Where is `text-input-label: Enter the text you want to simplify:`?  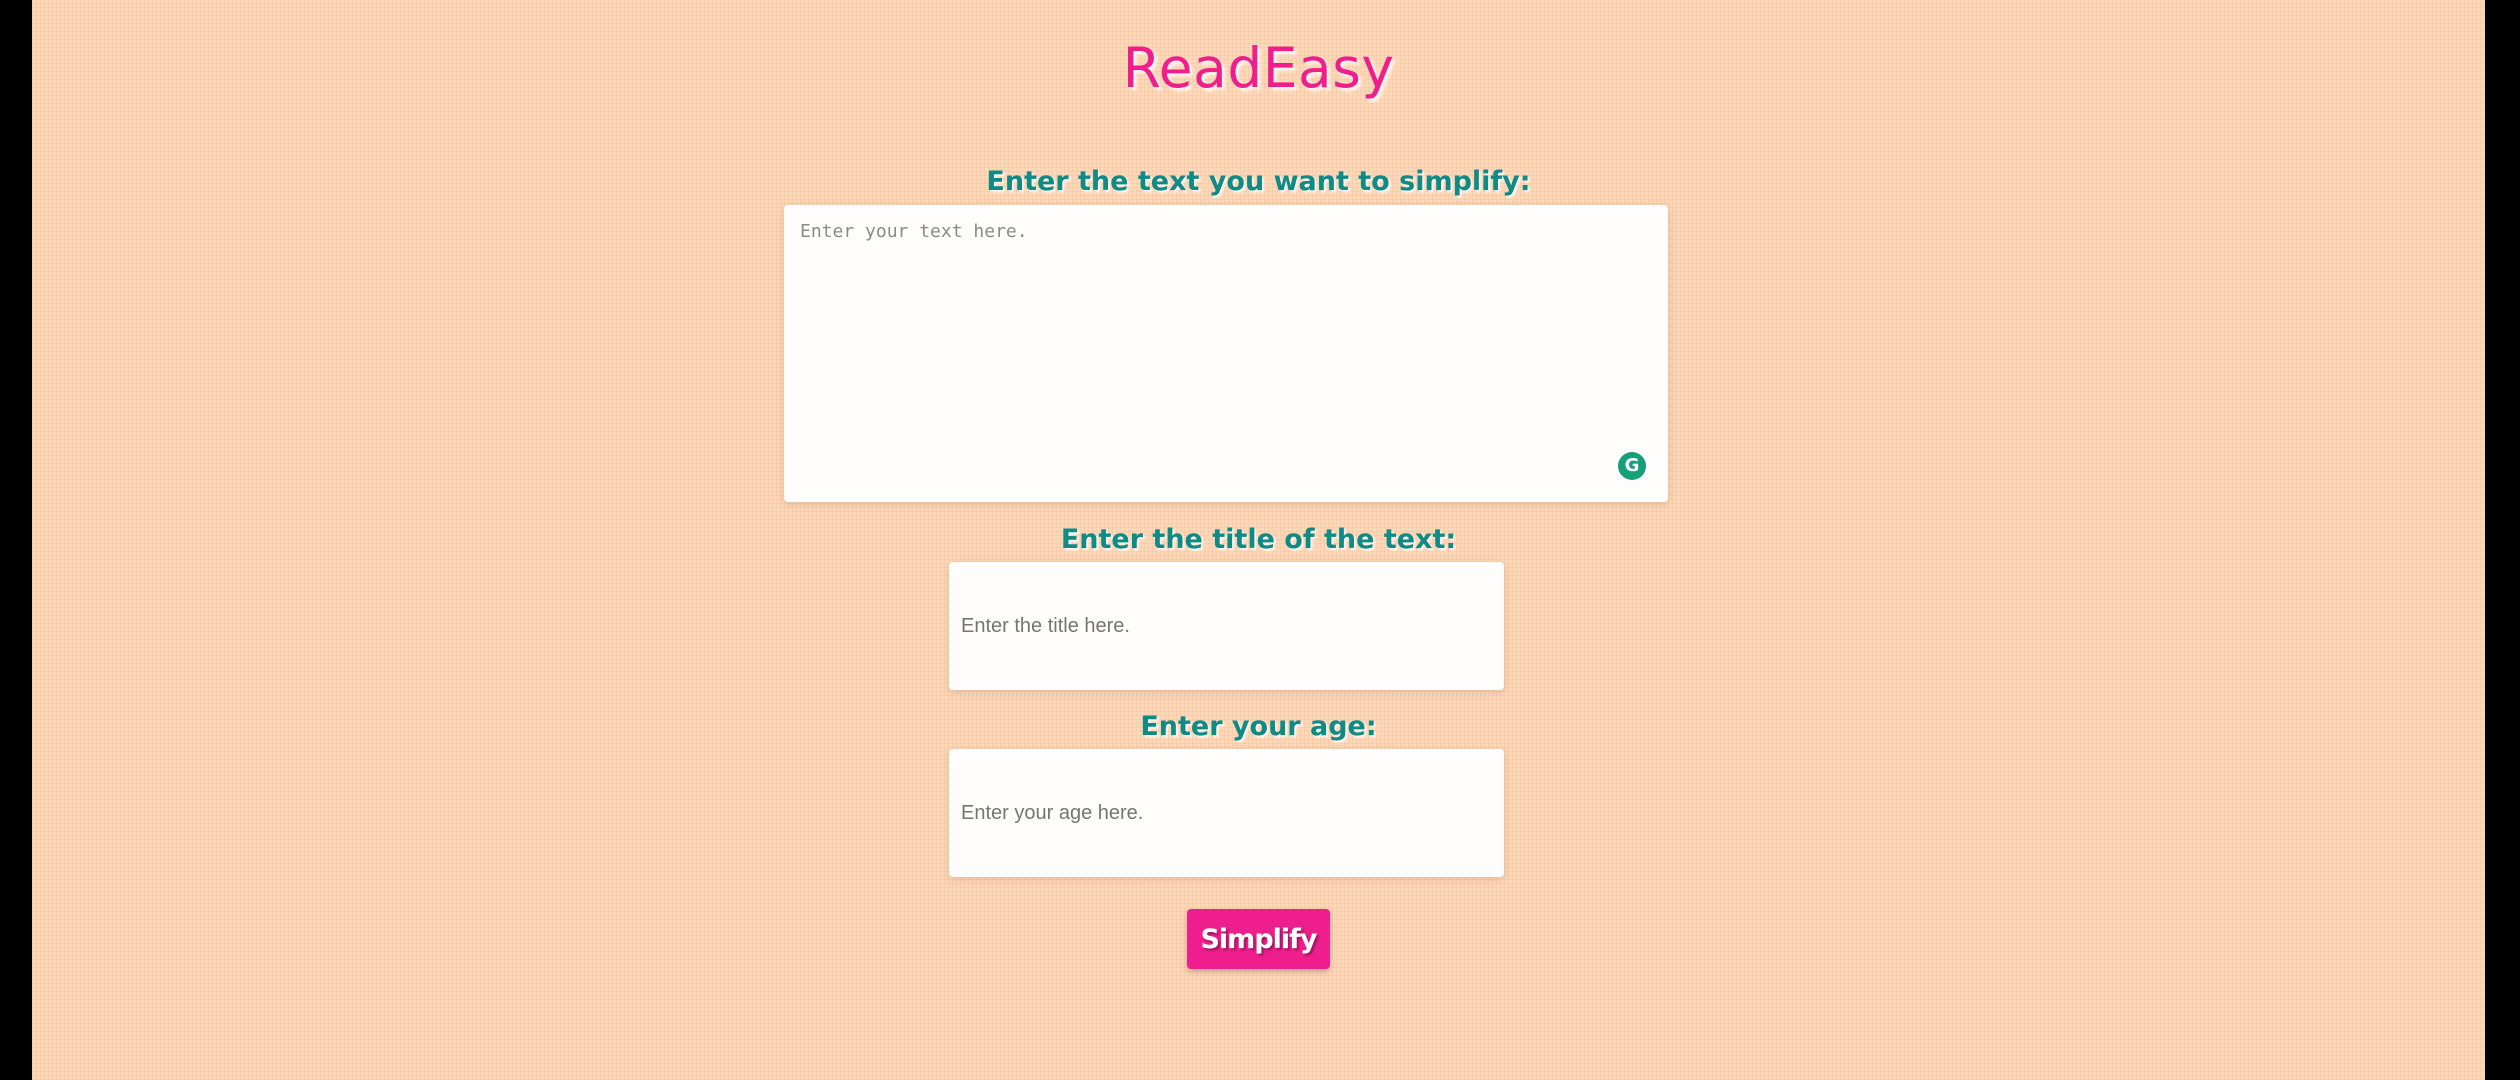
text-input-label: Enter the text you want to simplify: is located at coordinates (1258, 181).